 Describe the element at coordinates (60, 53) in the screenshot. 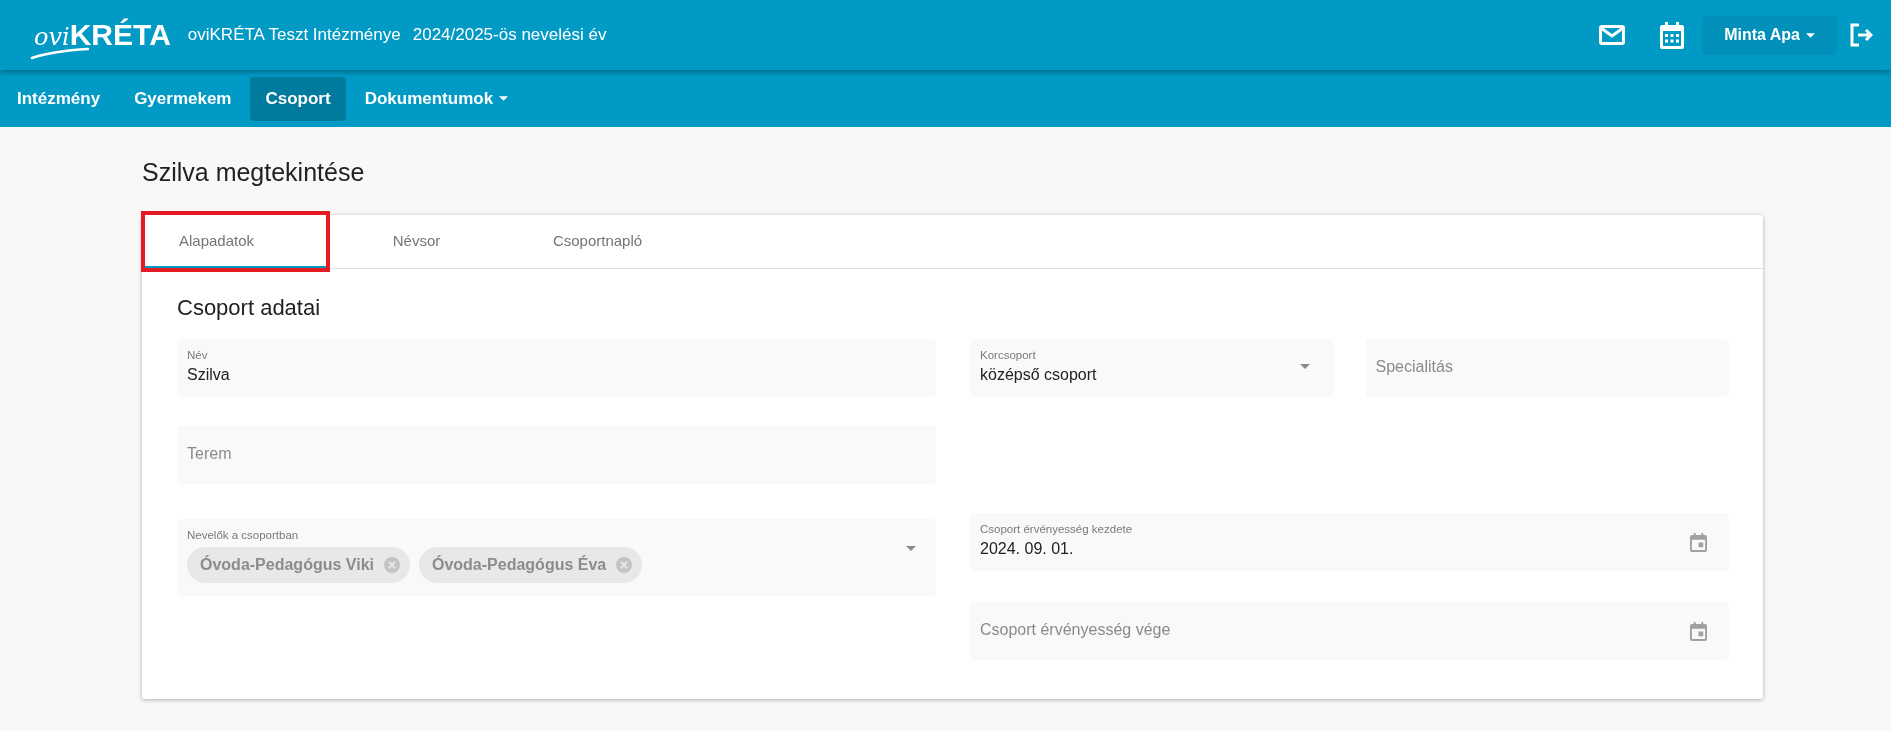

I see `swoosh-icon` at that location.